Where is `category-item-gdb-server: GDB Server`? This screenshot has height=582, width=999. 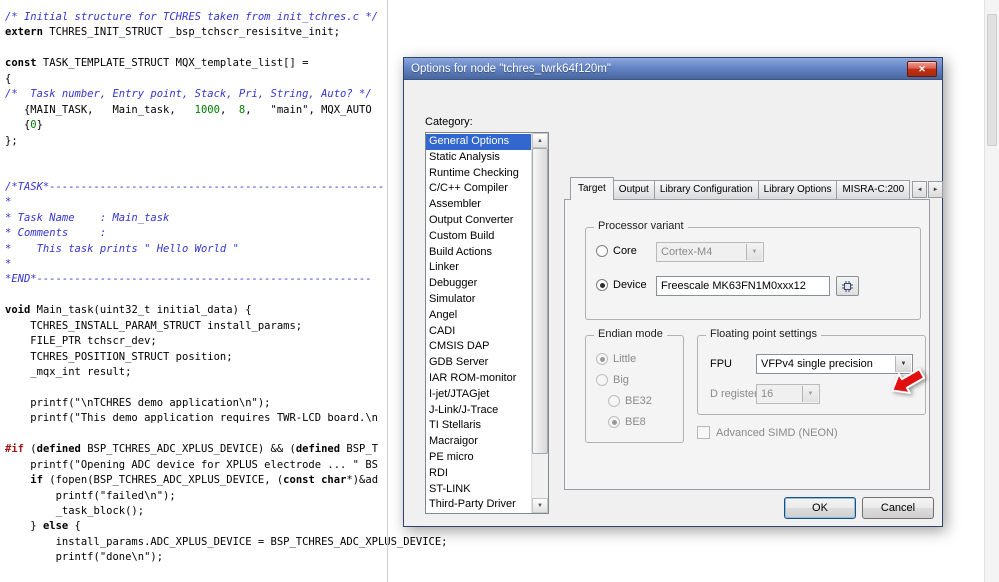
category-item-gdb-server: GDB Server is located at coordinates (478, 363).